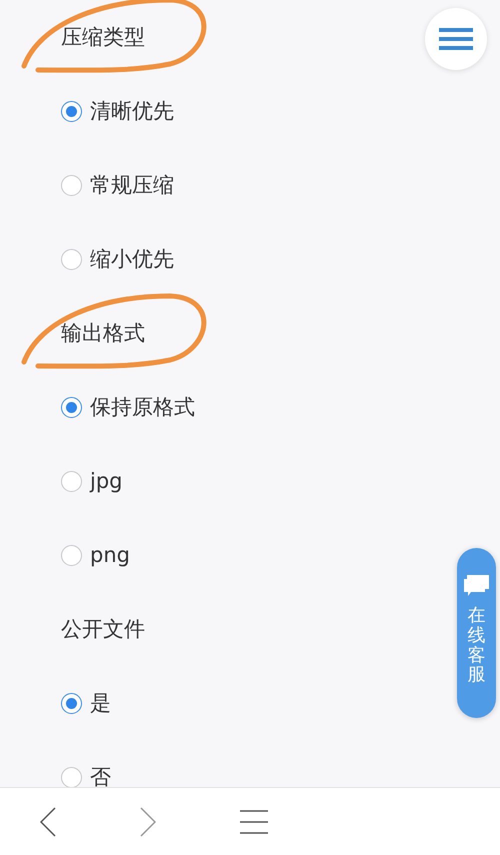 The width and height of the screenshot is (500, 855). I want to click on option-label: png, so click(110, 555).